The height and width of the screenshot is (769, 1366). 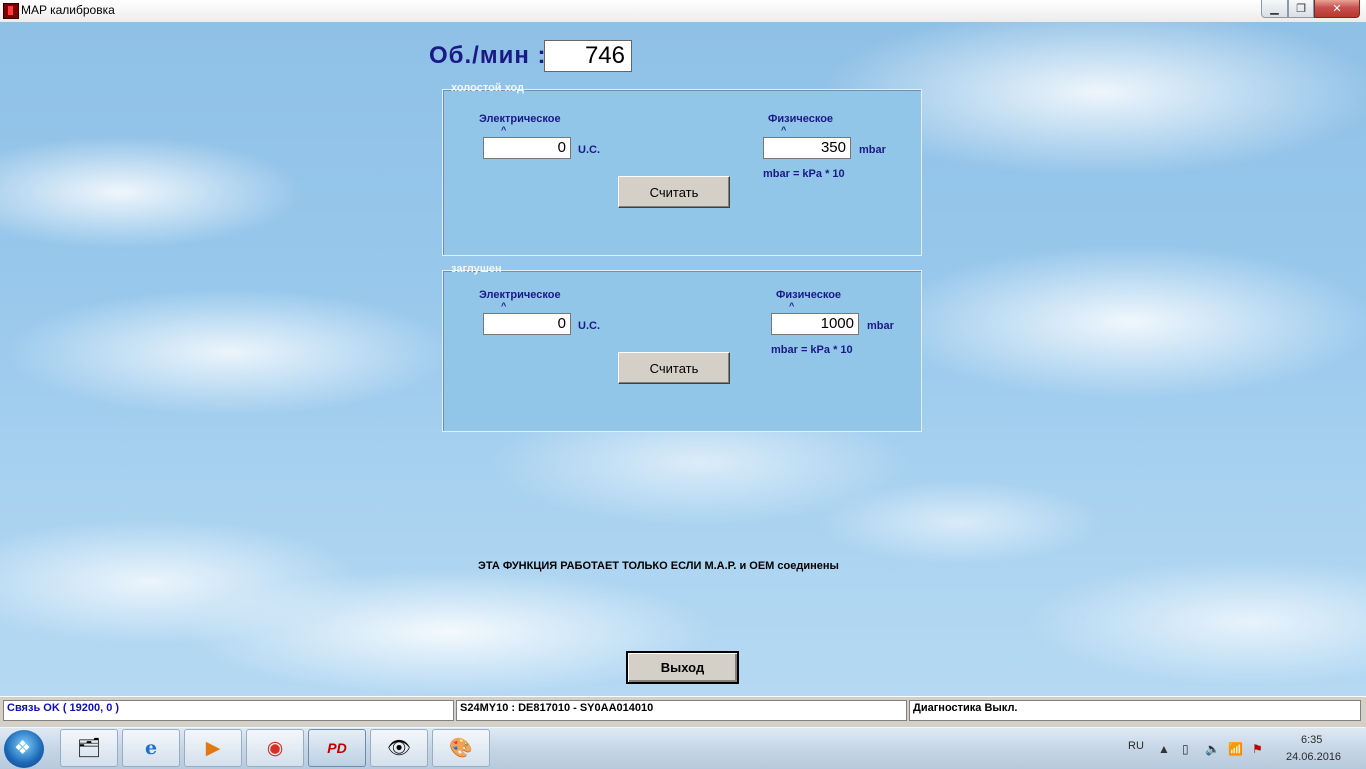 What do you see at coordinates (589, 326) in the screenshot?
I see `stopped-electrical-unit: U.C.` at bounding box center [589, 326].